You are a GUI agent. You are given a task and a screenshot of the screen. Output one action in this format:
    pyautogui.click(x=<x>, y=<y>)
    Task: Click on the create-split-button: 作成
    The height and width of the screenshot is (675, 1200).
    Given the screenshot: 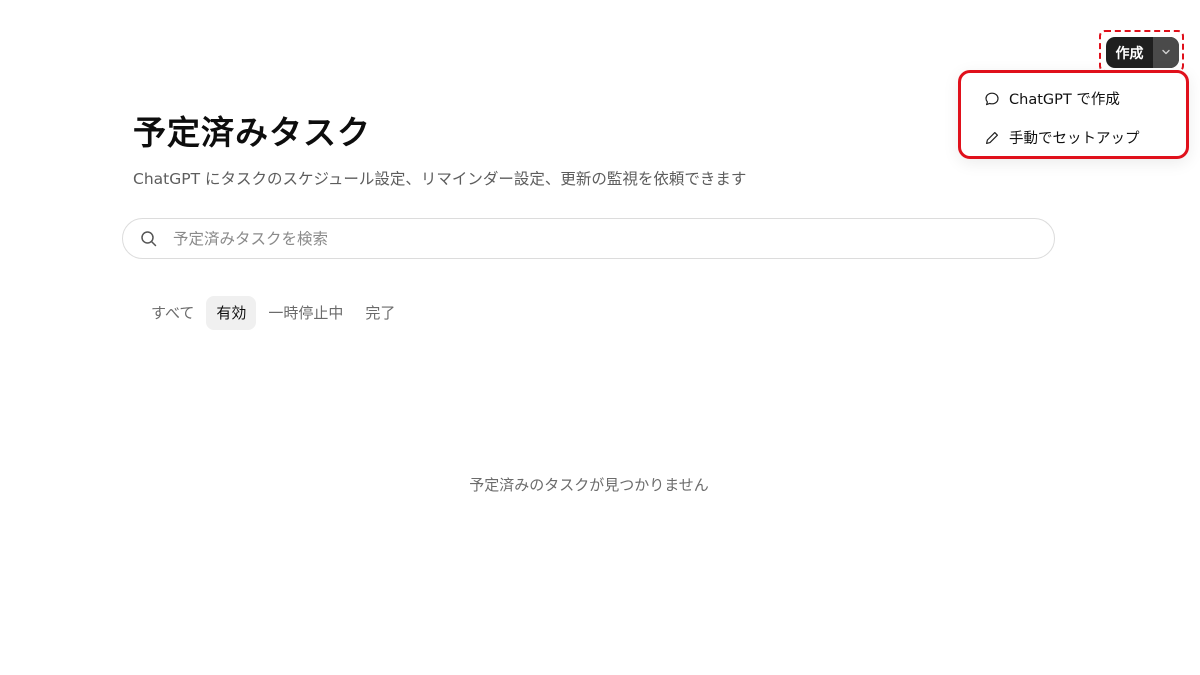 What is the action you would take?
    pyautogui.click(x=1142, y=52)
    